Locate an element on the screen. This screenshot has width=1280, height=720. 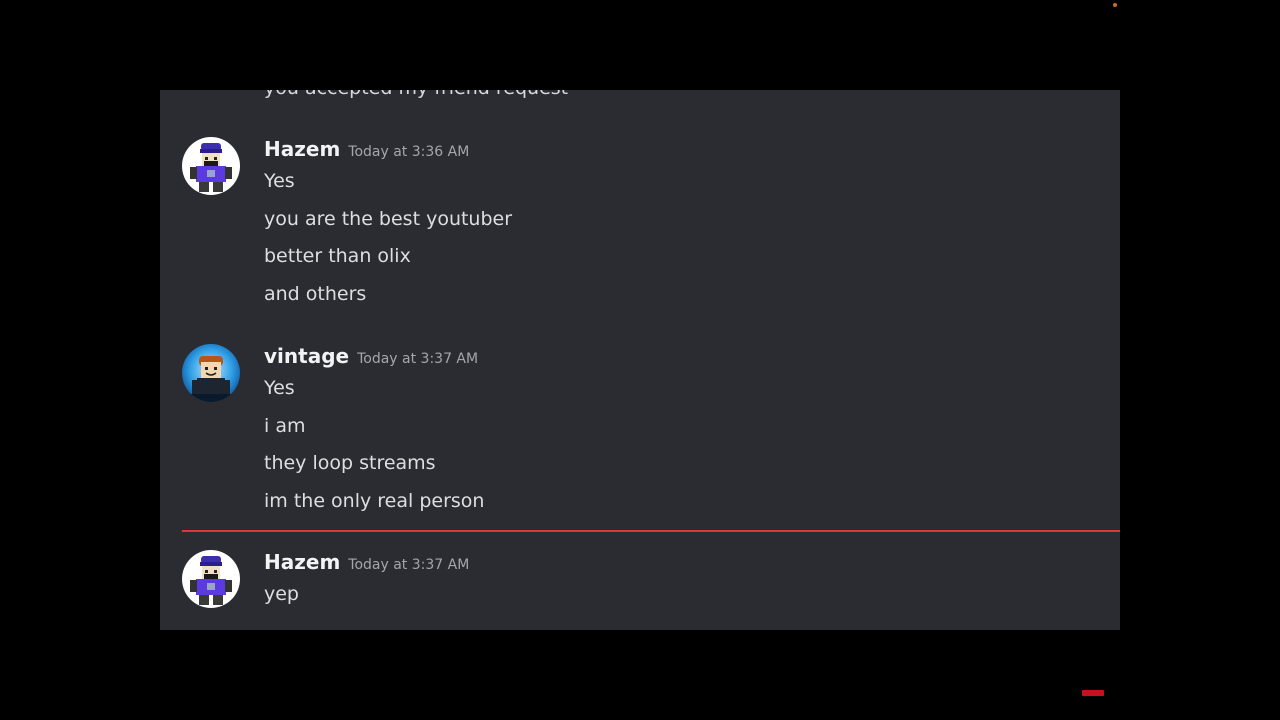
message-header: Hazem Today at 3:36 AM is located at coordinates (366, 149).